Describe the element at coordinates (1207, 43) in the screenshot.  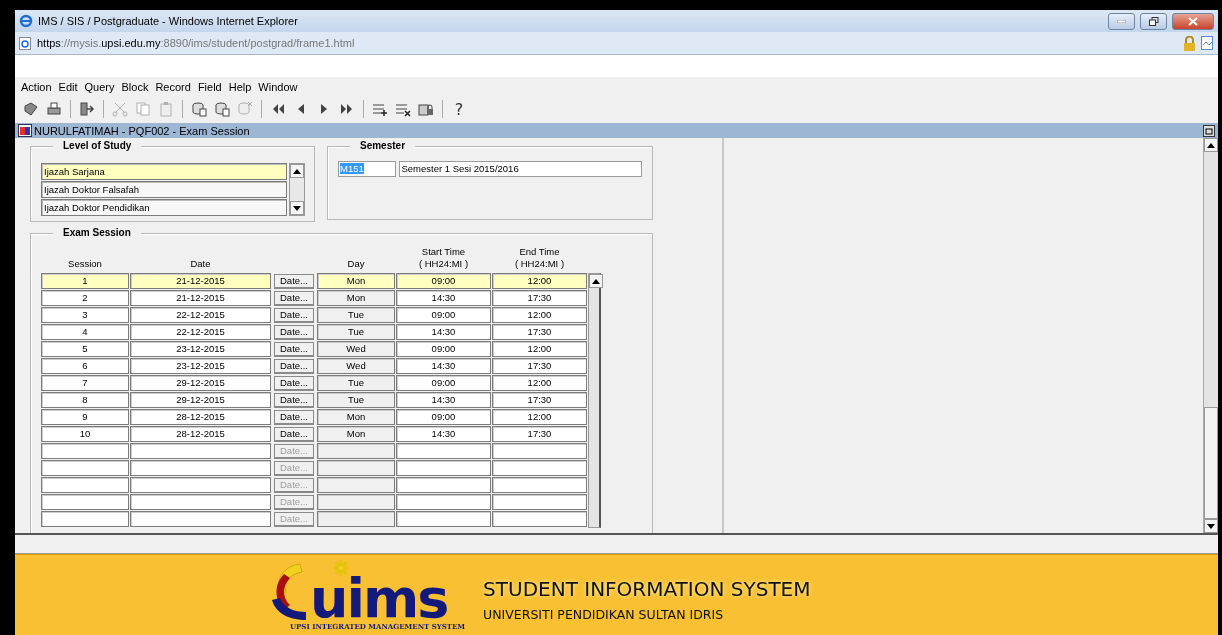
I see `compatibility-icon` at that location.